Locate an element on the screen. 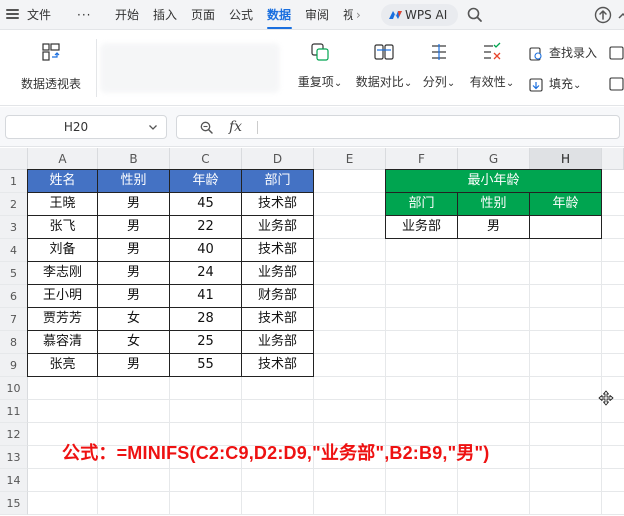 The image size is (624, 516). zoom-search-icon is located at coordinates (206, 127).